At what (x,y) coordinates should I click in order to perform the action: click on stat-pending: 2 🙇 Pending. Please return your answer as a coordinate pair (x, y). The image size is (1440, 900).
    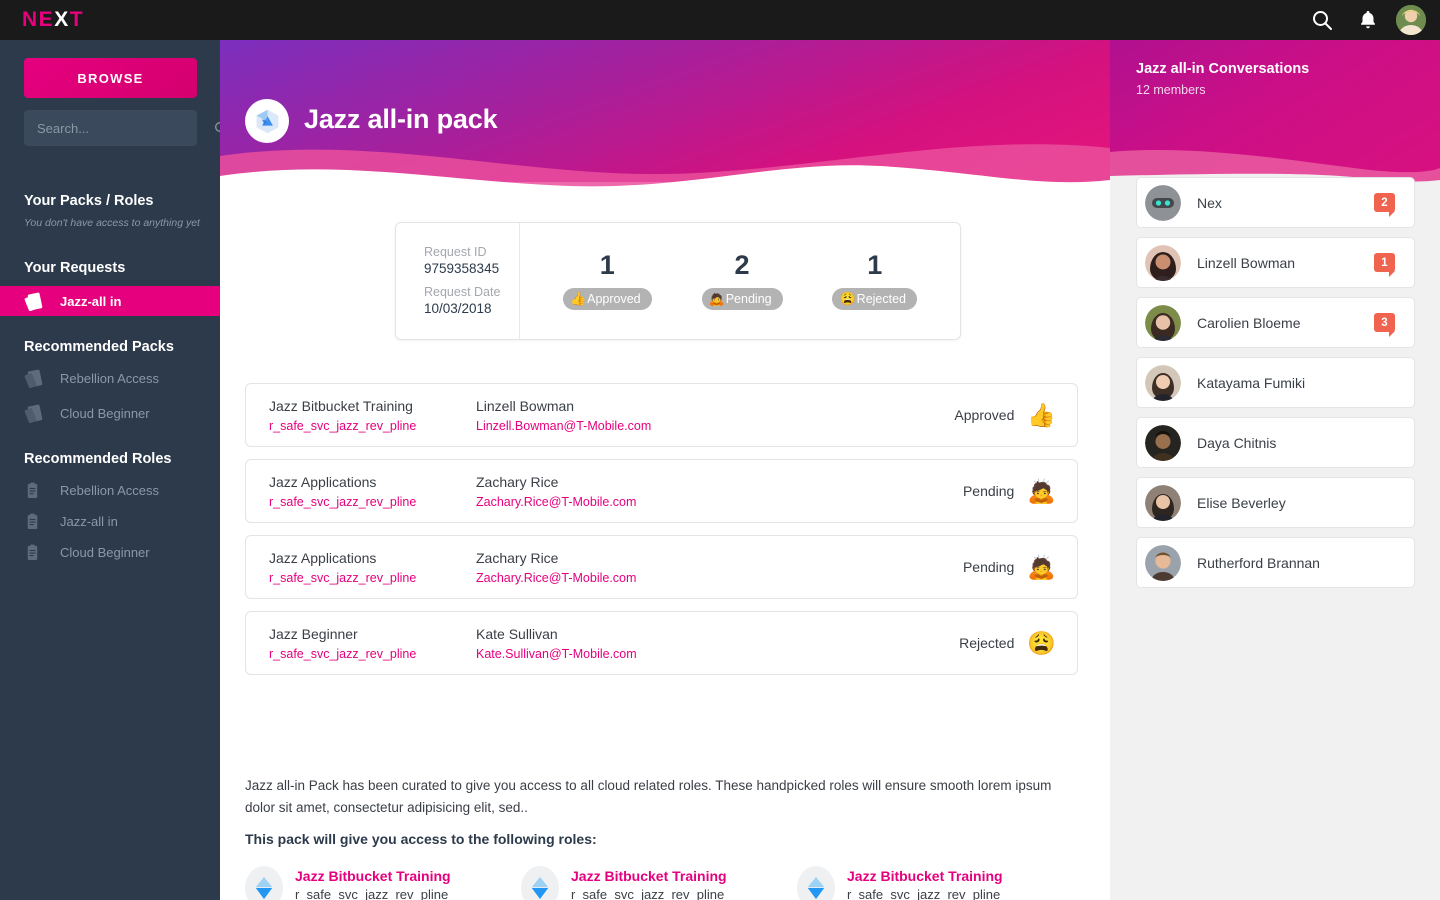
    Looking at the image, I should click on (742, 281).